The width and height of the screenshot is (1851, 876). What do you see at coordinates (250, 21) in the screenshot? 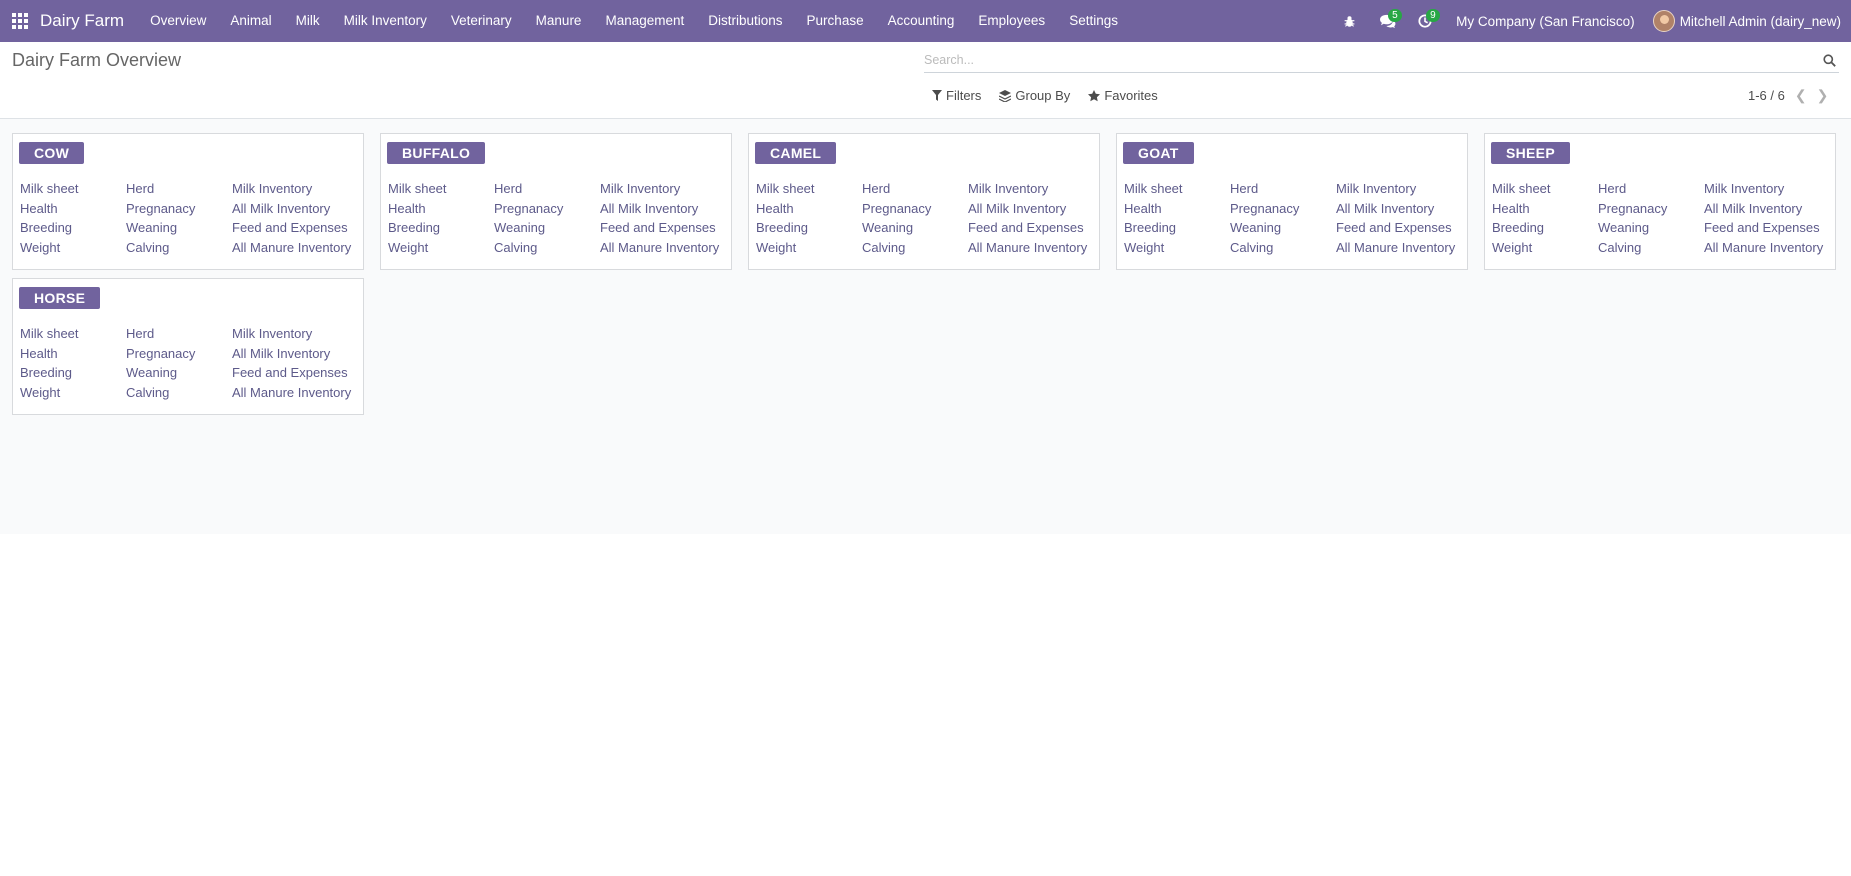
I see `menu-item-animal: Animal` at bounding box center [250, 21].